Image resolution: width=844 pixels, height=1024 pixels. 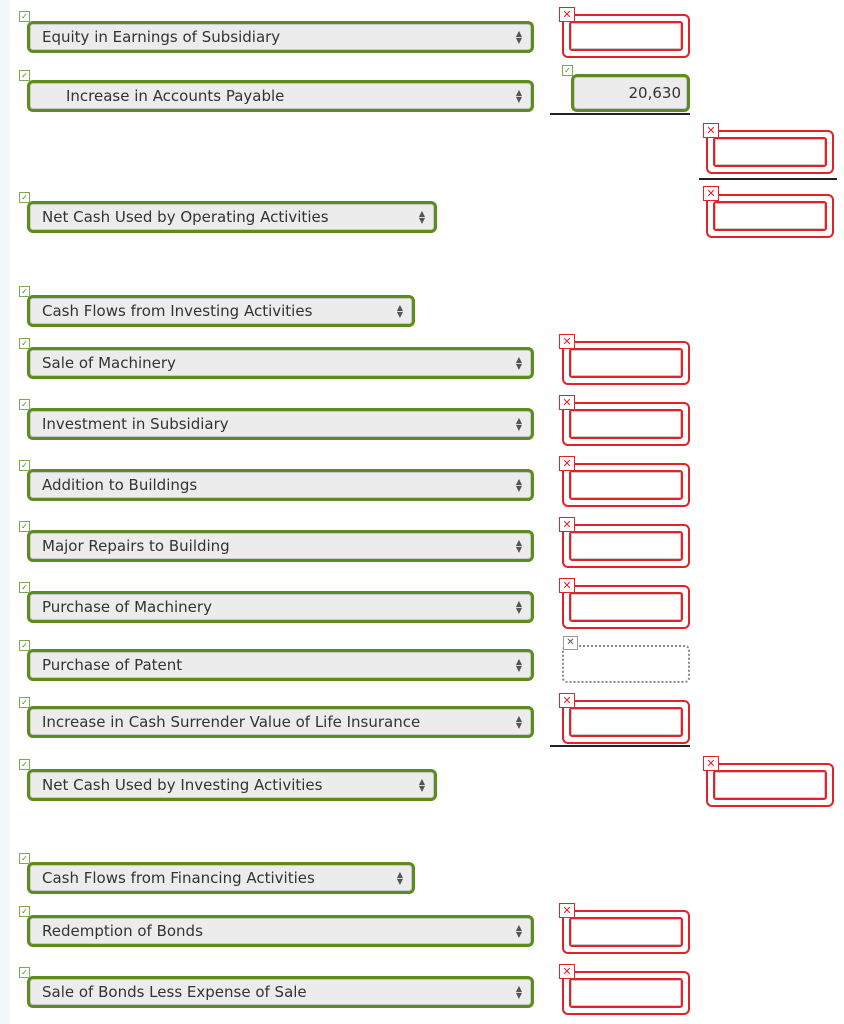 I want to click on unanswered-x-icon: ✕, so click(x=570, y=643).